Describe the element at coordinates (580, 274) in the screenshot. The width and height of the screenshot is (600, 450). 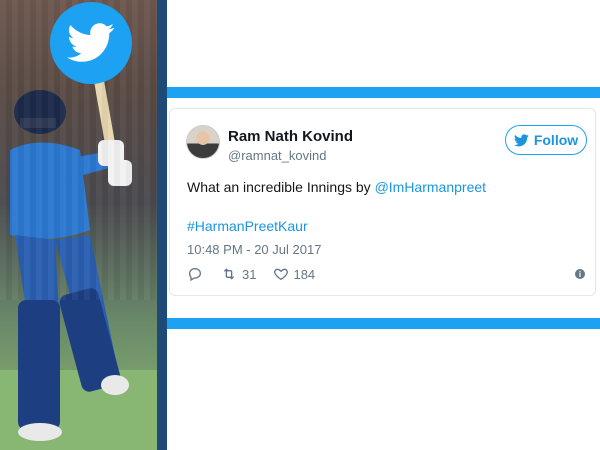
I see `info-icon: i` at that location.